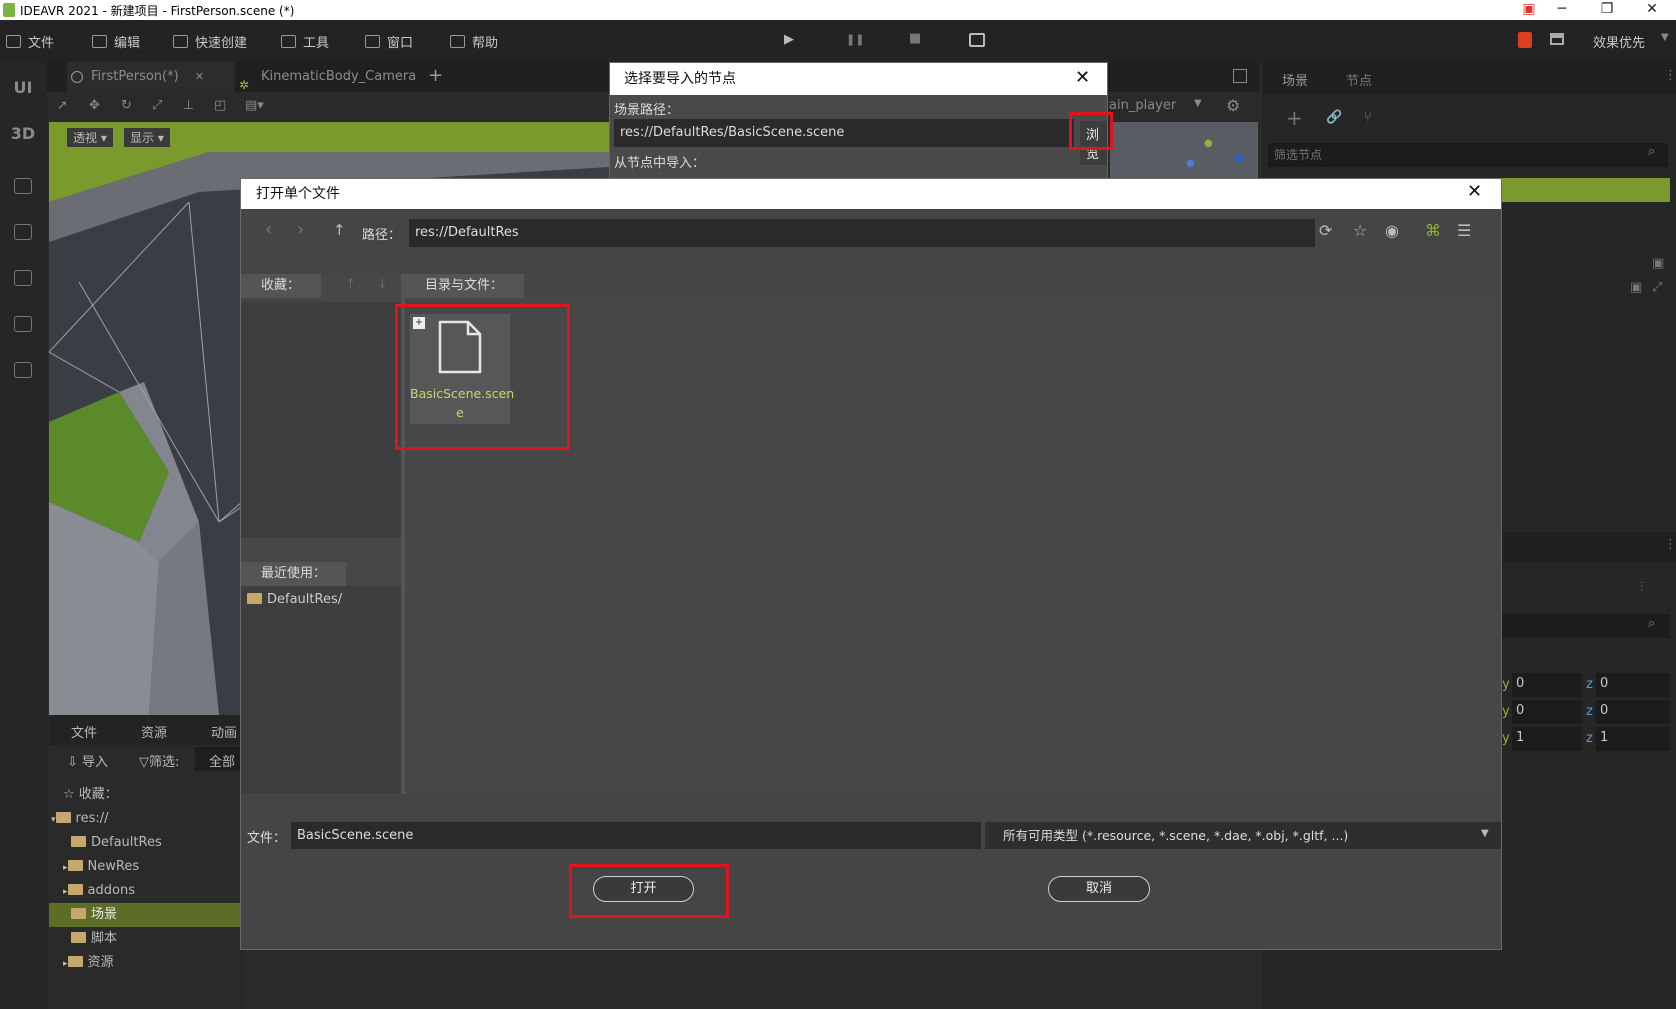 Image resolution: width=1676 pixels, height=1009 pixels. What do you see at coordinates (350, 284) in the screenshot?
I see `move-up-icon: ↑` at bounding box center [350, 284].